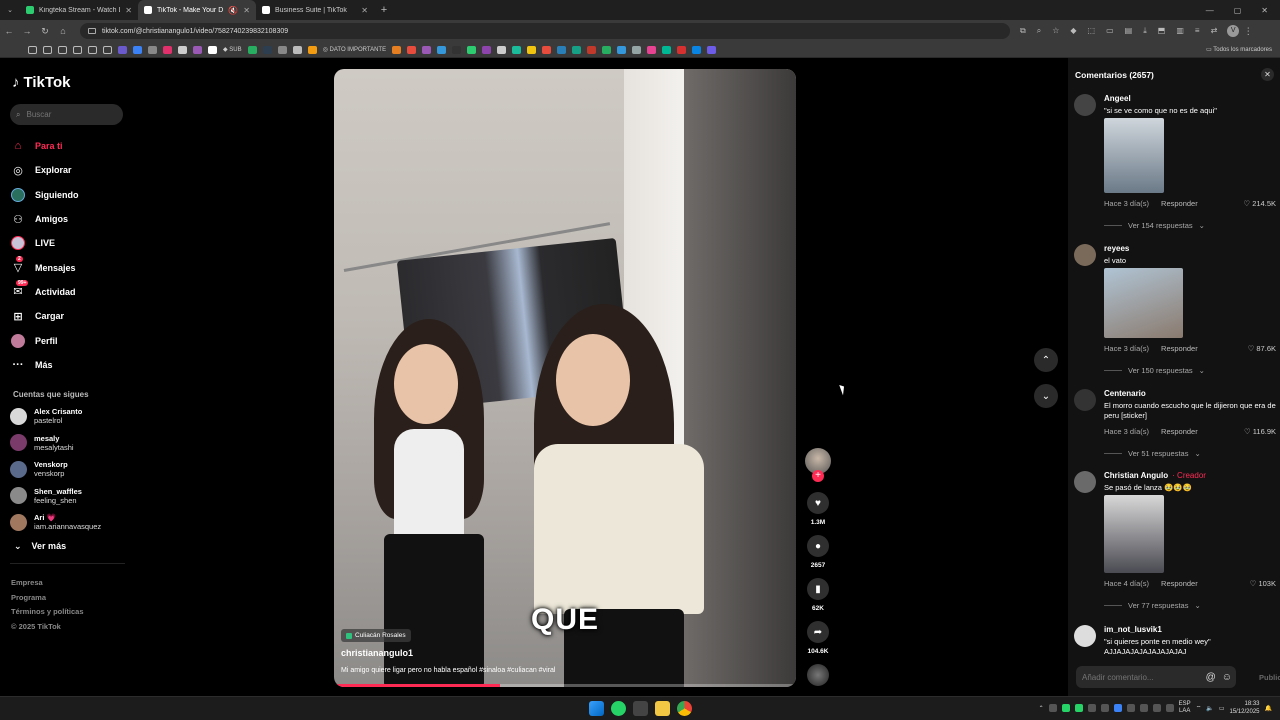 This screenshot has height=720, width=1280. What do you see at coordinates (1190, 225) in the screenshot?
I see `view-replies-button: Ver 154 respuestas ⌄` at bounding box center [1190, 225].